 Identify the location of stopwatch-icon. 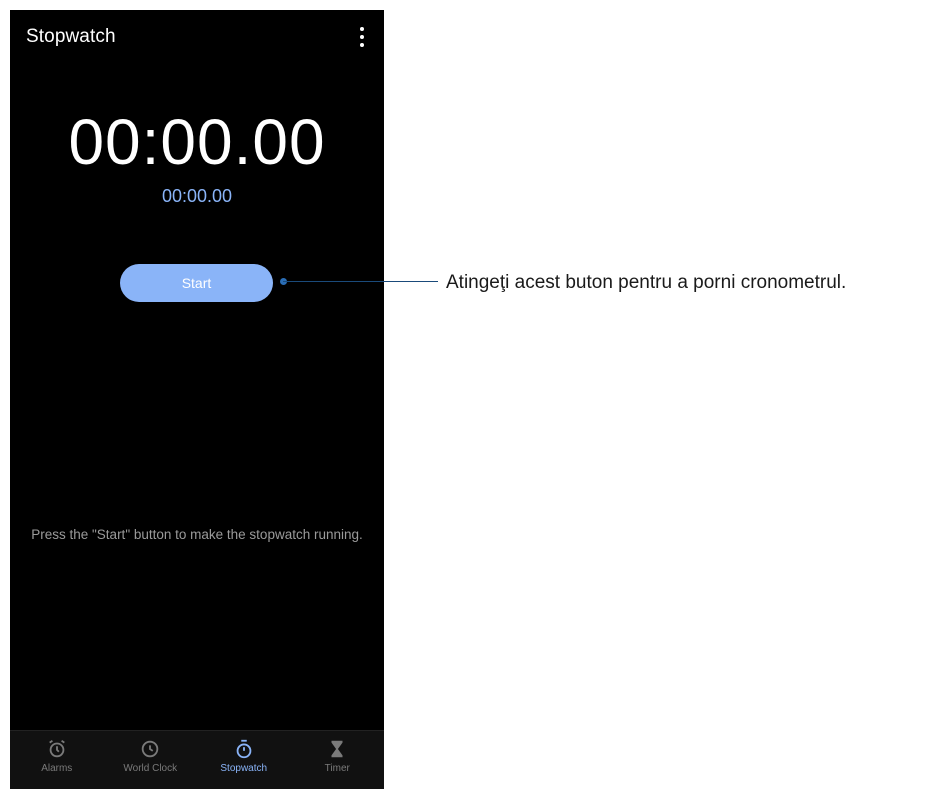
(244, 749).